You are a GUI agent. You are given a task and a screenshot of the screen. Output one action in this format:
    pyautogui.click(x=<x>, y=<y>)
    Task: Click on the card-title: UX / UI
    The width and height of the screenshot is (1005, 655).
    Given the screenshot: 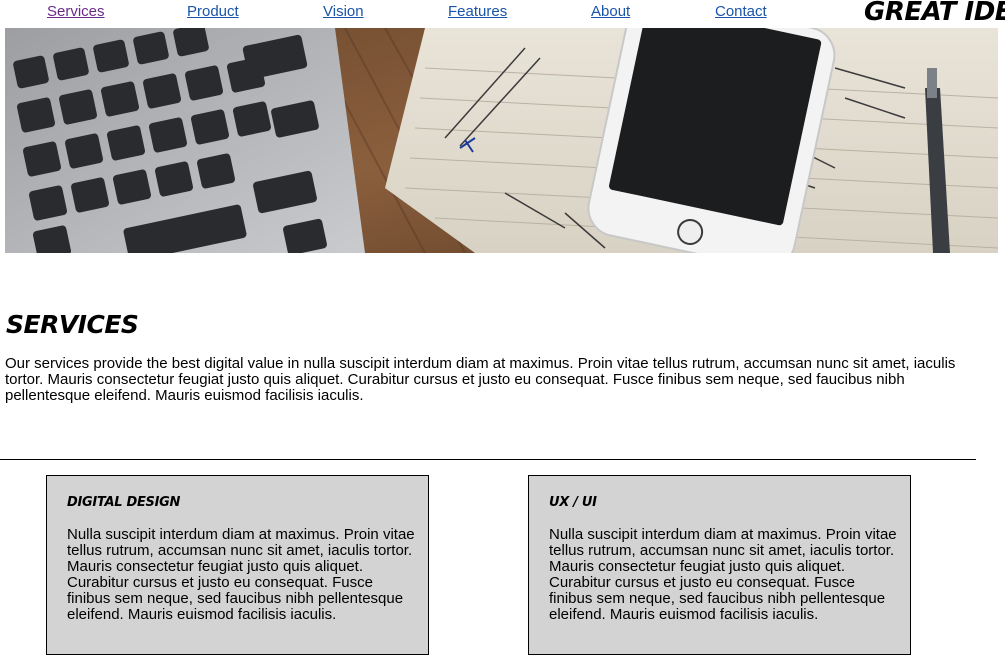 What is the action you would take?
    pyautogui.click(x=573, y=502)
    